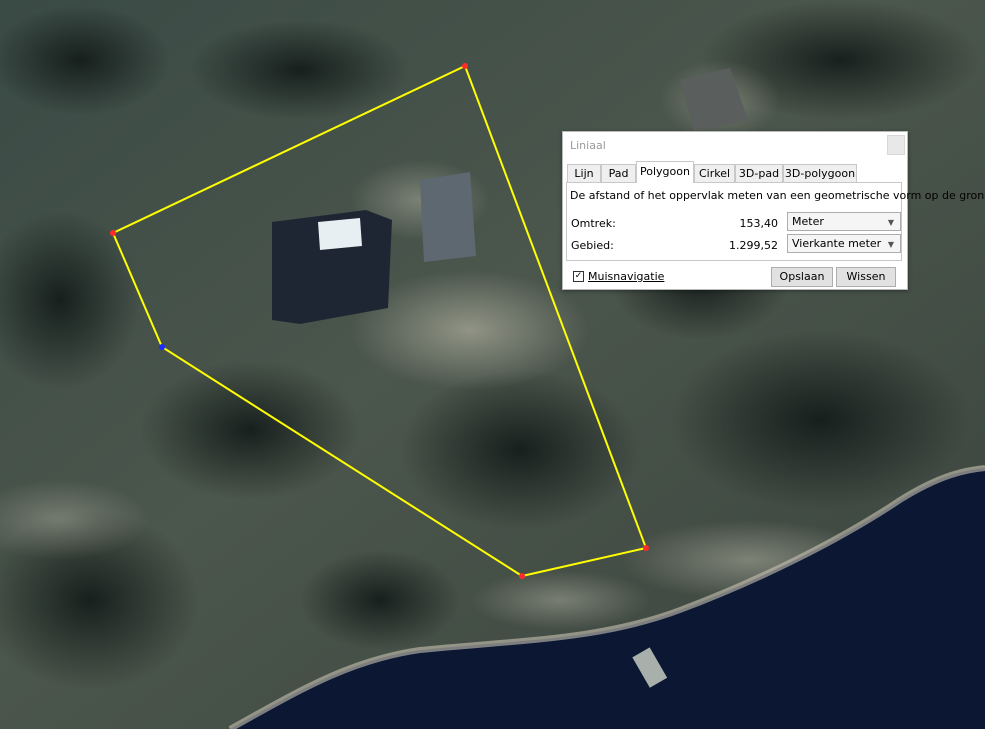 This screenshot has width=985, height=729. What do you see at coordinates (896, 145) in the screenshot?
I see `close-button` at bounding box center [896, 145].